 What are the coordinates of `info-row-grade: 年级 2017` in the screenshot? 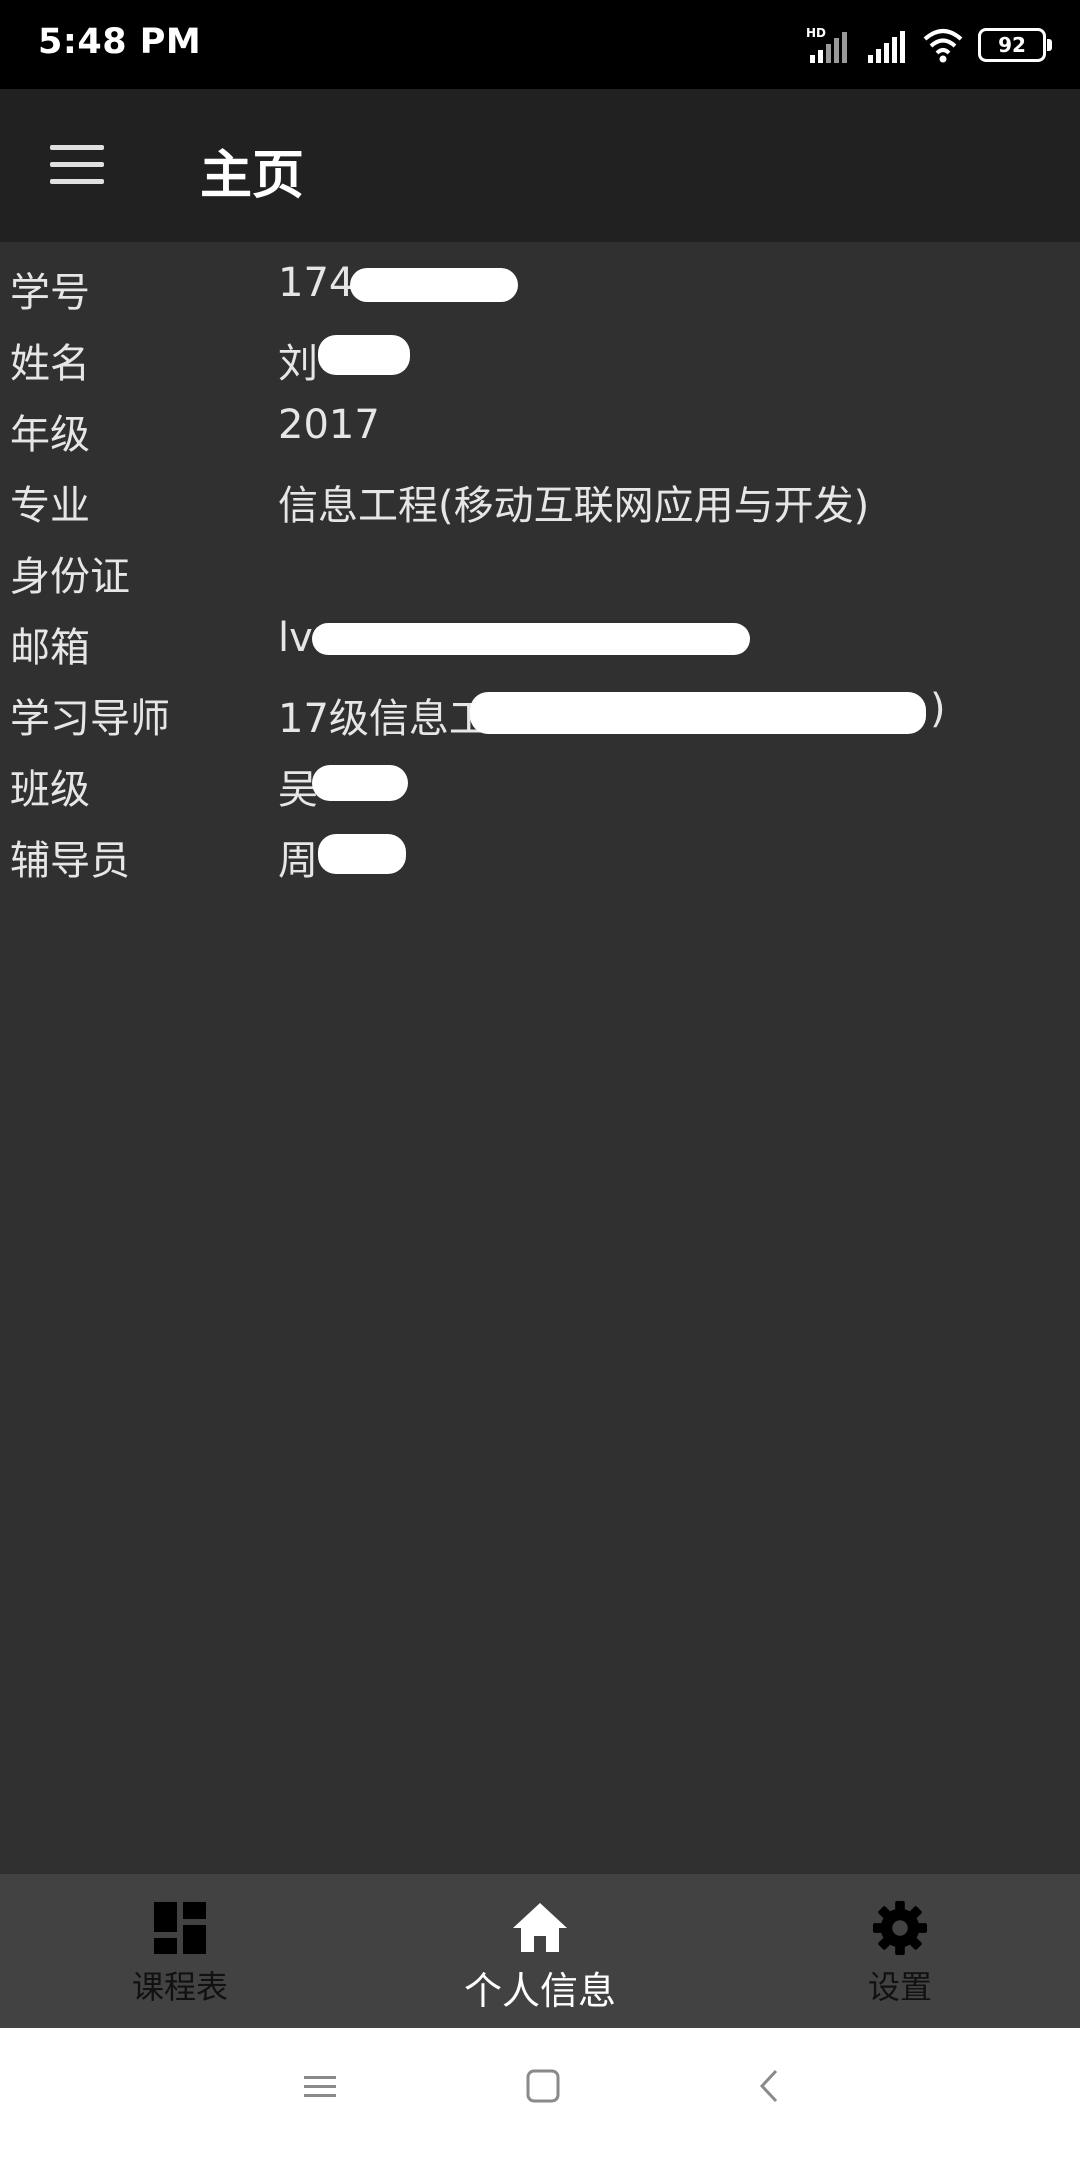 It's located at (540, 425).